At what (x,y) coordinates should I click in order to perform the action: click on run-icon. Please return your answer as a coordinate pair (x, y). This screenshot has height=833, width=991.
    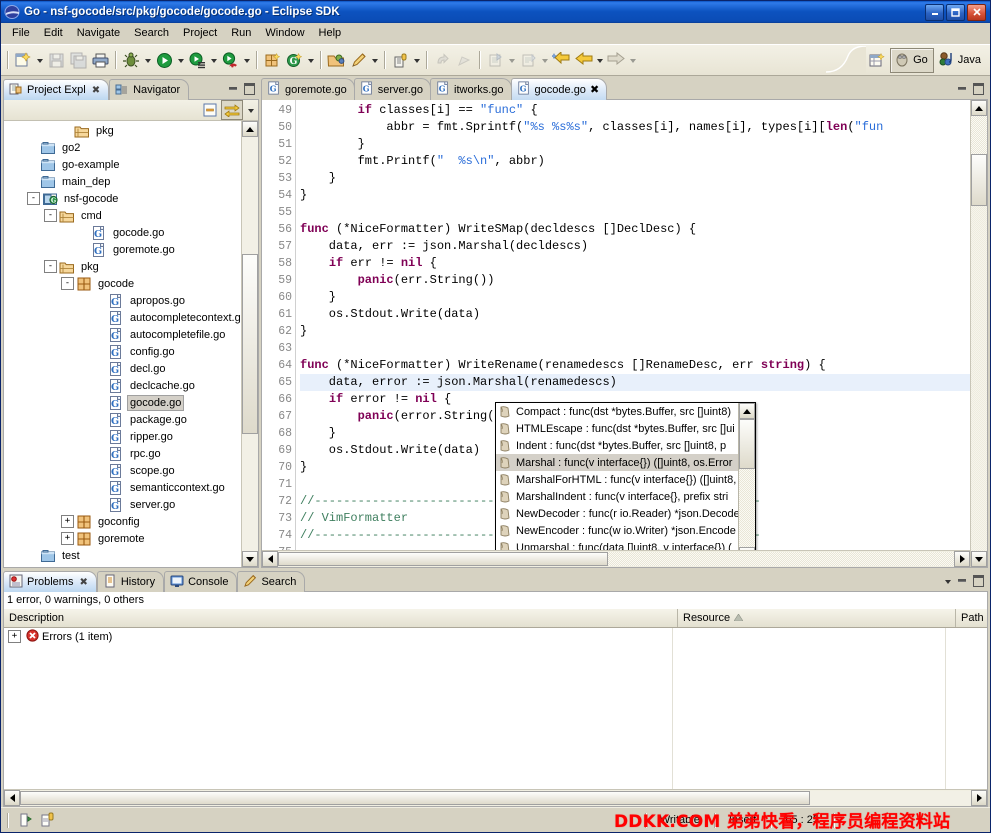
    Looking at the image, I should click on (164, 60).